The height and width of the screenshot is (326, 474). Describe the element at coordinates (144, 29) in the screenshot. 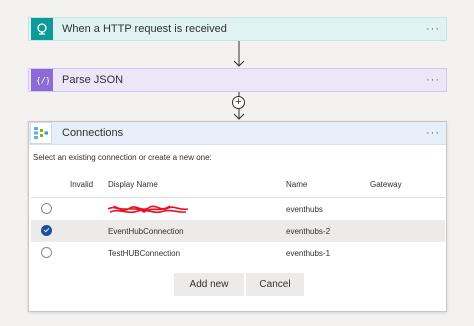

I see `step-title: When a HTTP request is received` at that location.